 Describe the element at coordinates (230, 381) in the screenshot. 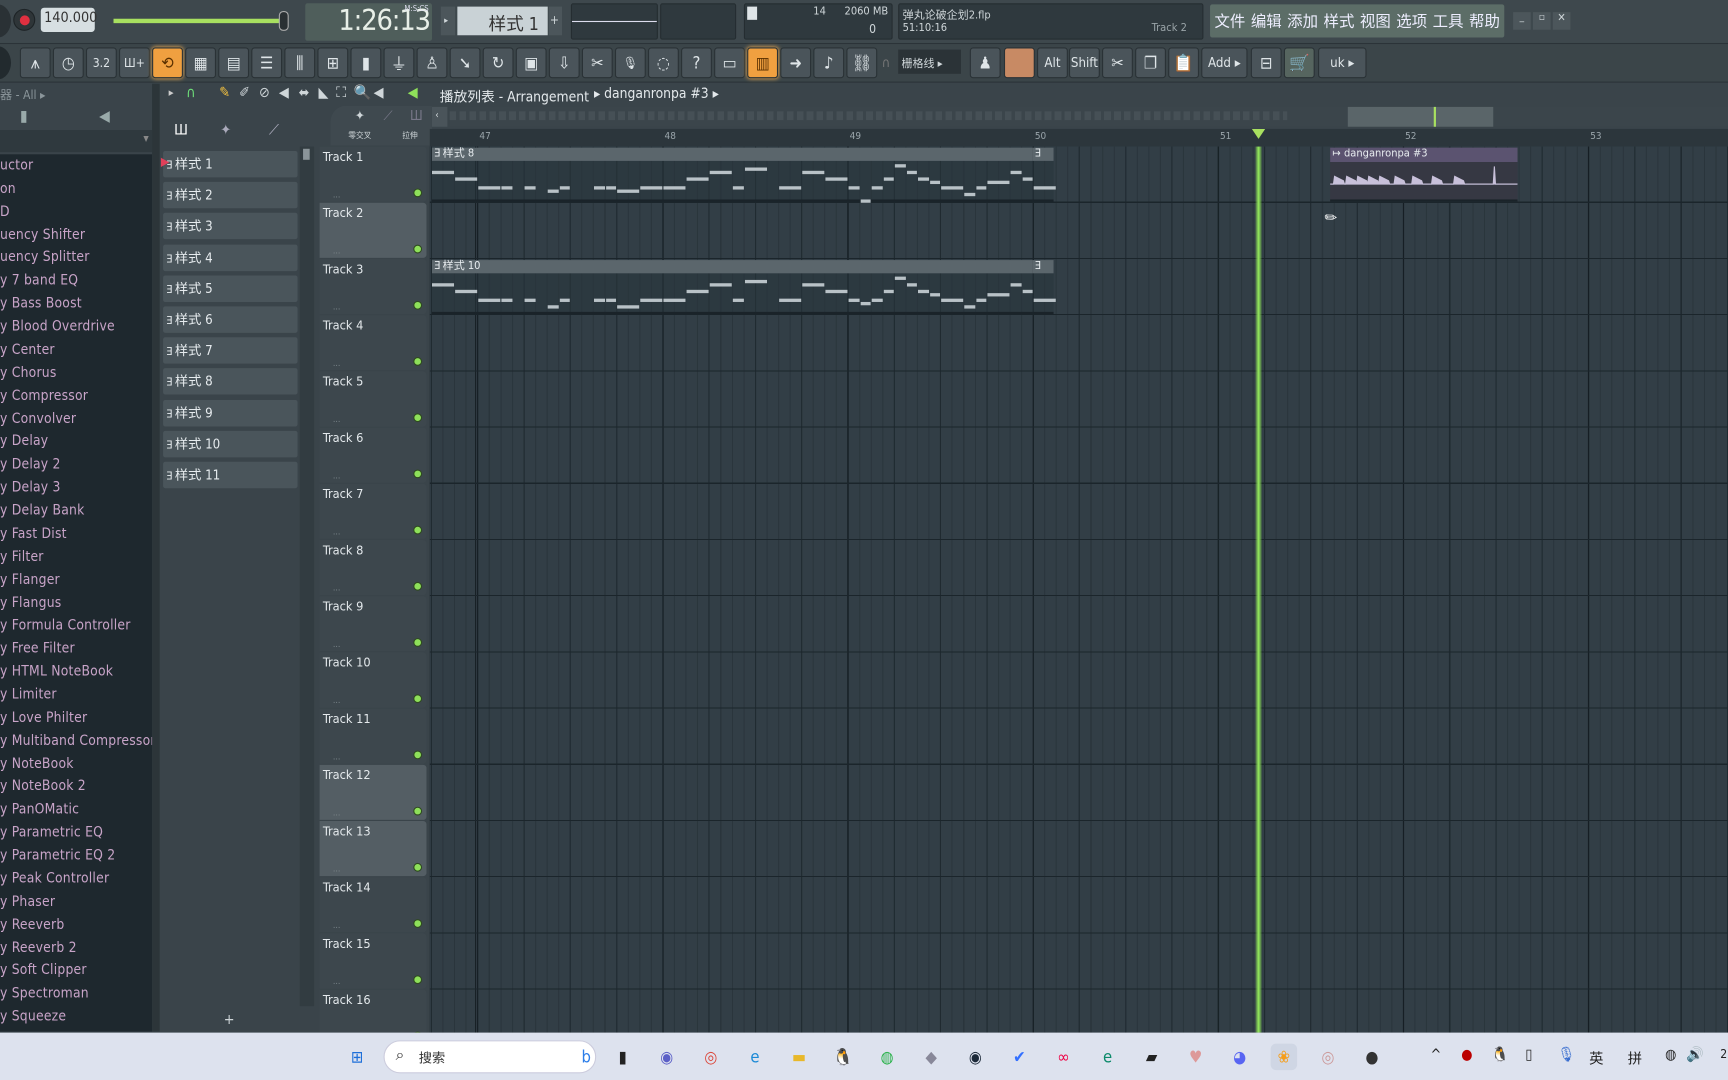

I see `pattern-item: Ǝ 样式 8` at that location.